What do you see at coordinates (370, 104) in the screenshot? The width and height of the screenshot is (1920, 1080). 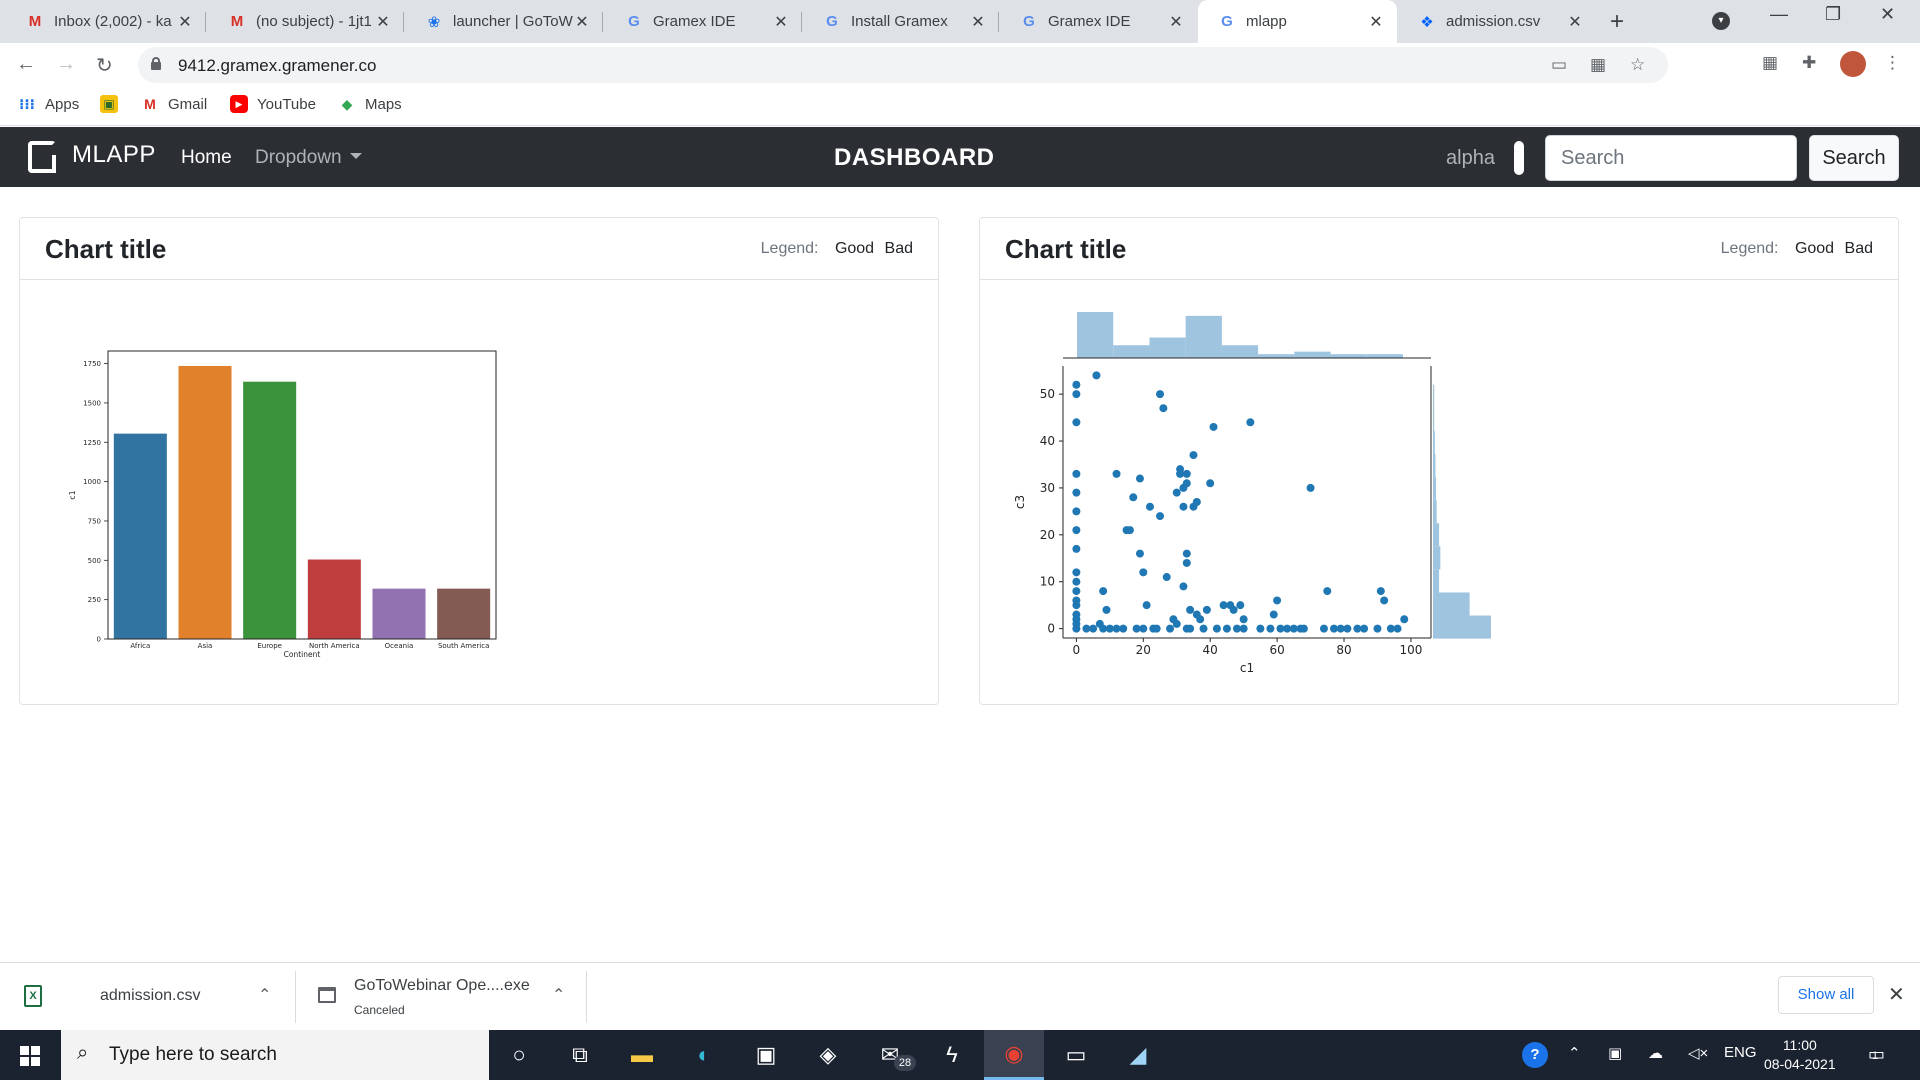 I see `bookmark-maps: ◆ Maps` at bounding box center [370, 104].